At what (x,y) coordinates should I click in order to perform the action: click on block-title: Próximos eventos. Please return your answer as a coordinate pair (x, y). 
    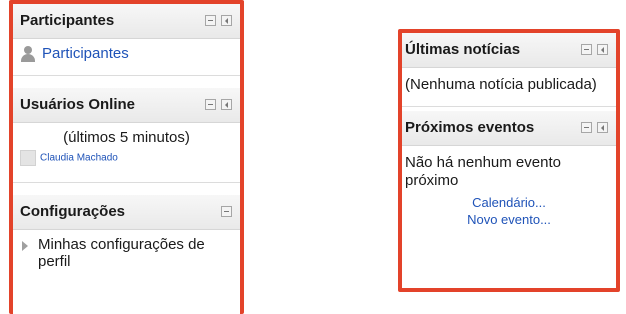
    Looking at the image, I should click on (470, 127).